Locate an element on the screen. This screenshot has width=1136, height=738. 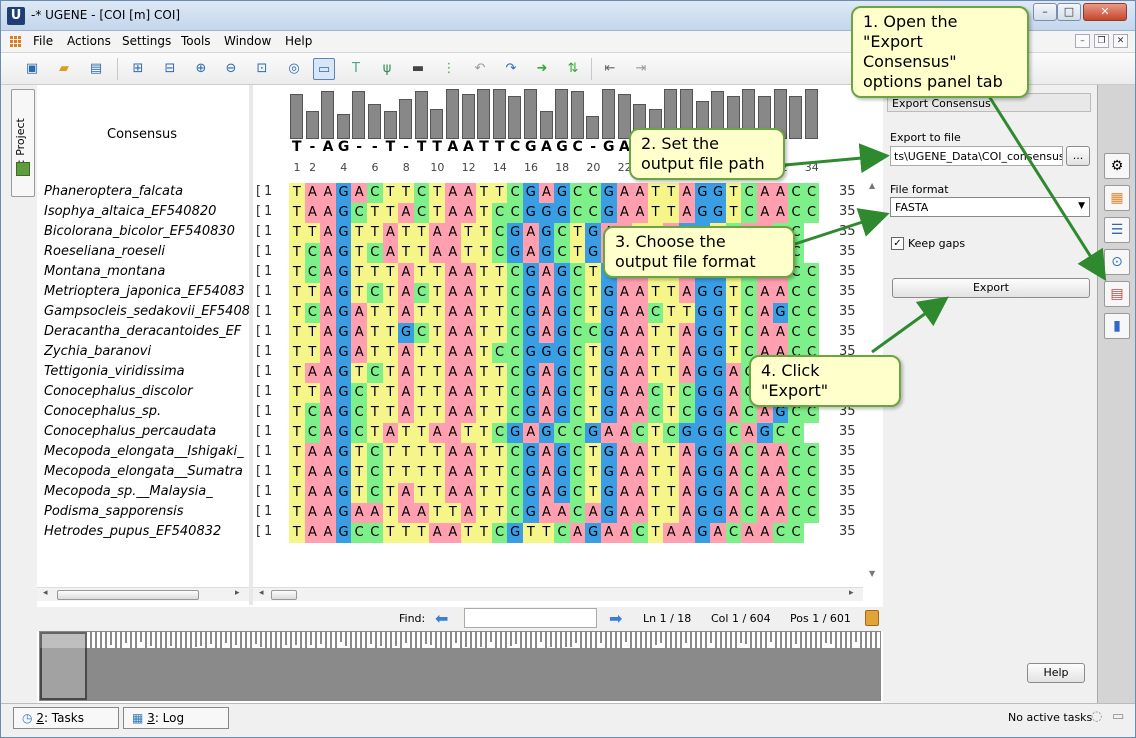
names-scroll-thumb is located at coordinates (128, 595).